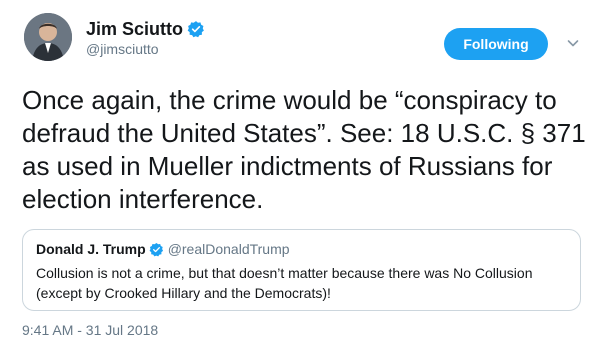  Describe the element at coordinates (91, 249) in the screenshot. I see `quoted-author-name: Donald J. Trump` at that location.